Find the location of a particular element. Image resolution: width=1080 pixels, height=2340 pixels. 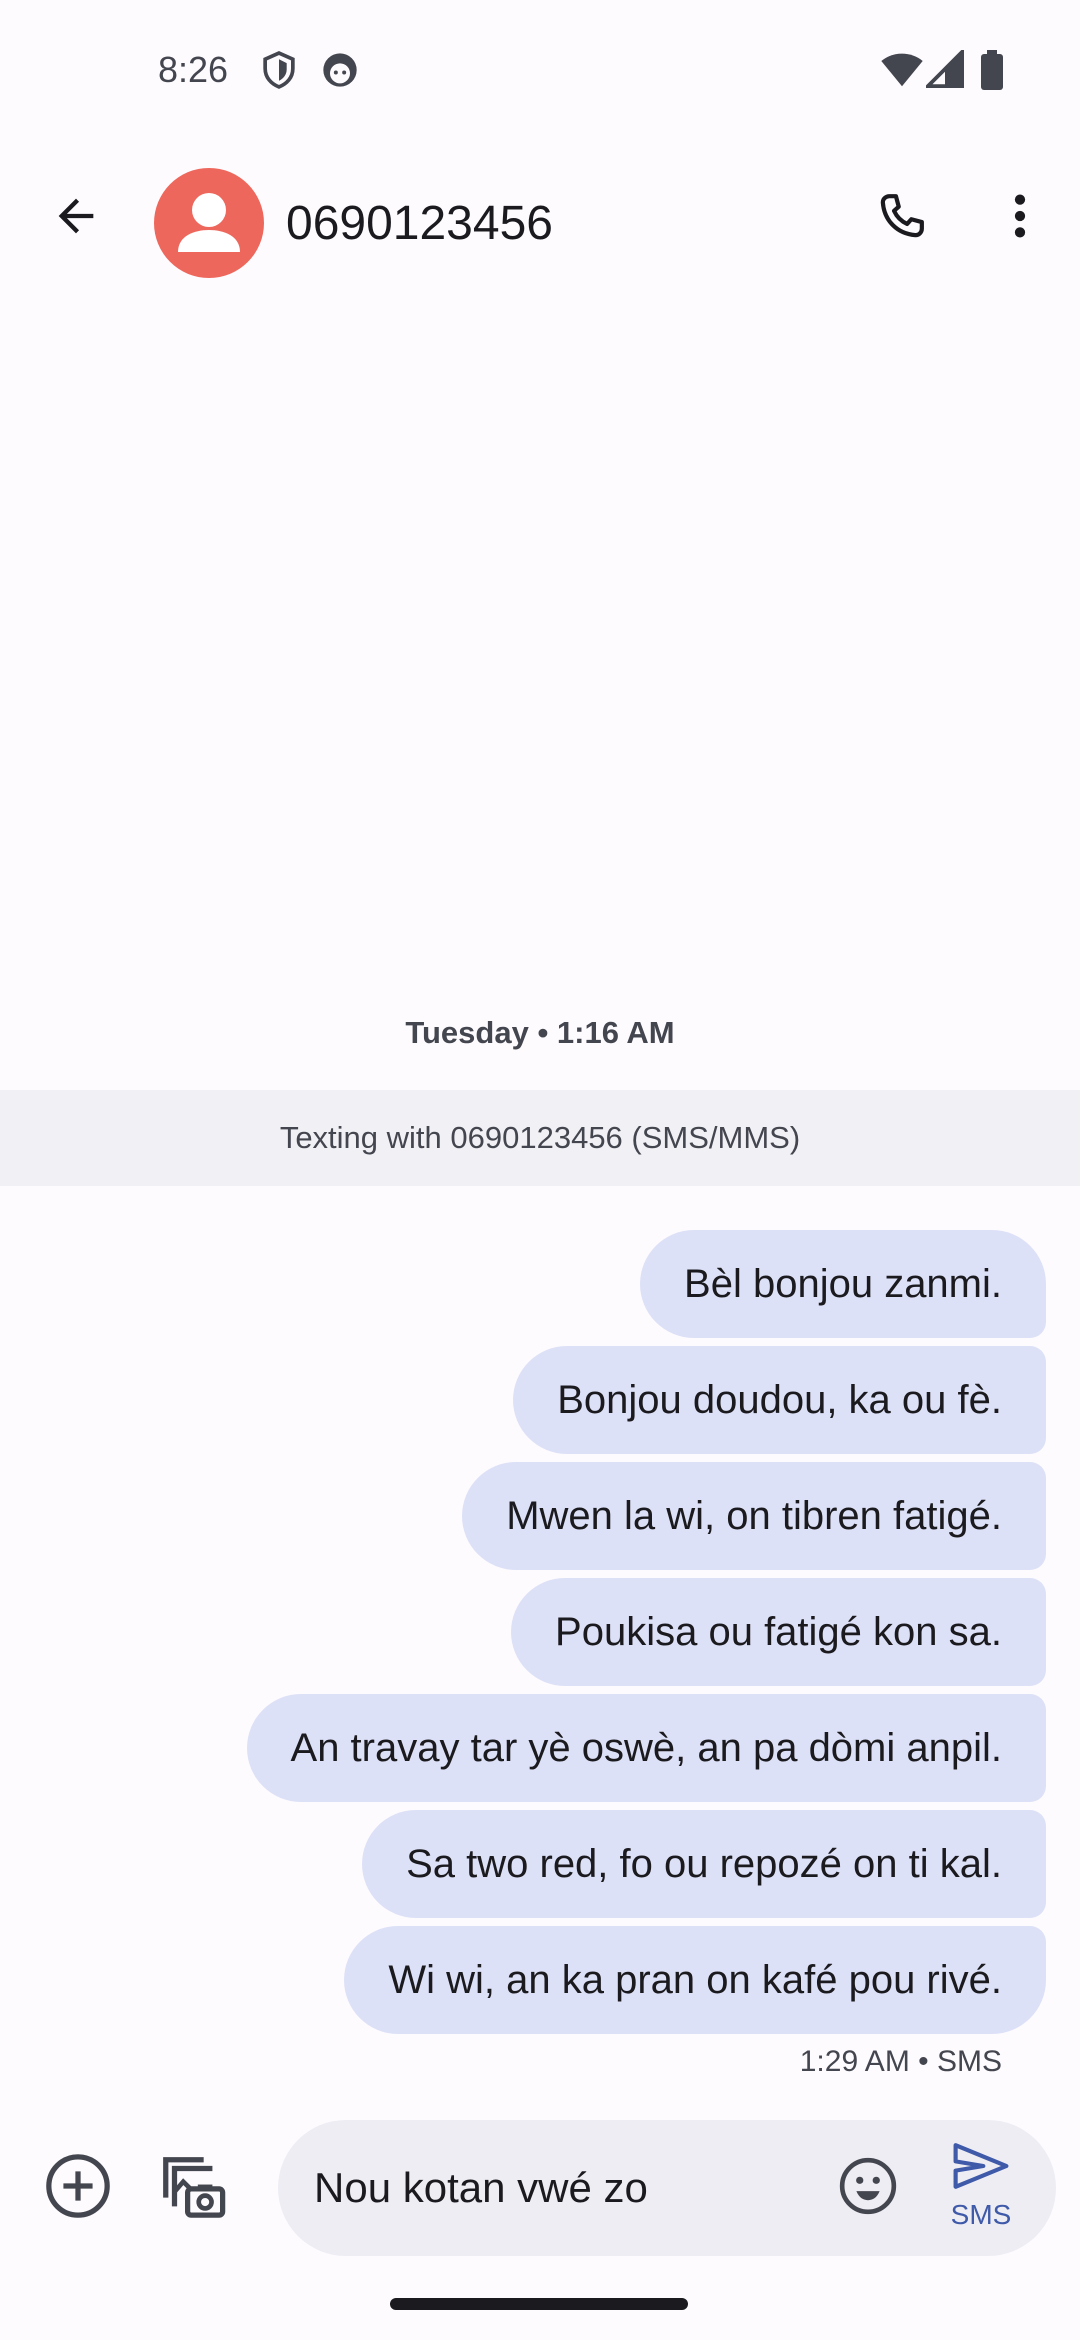

face-icon is located at coordinates (340, 72).